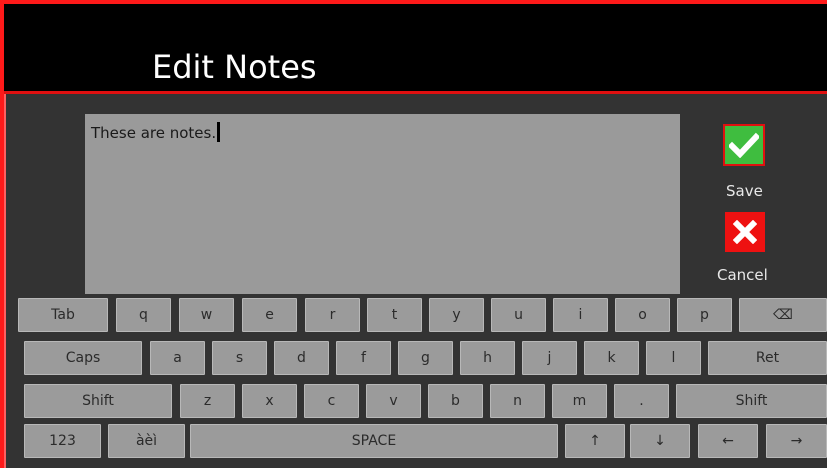  I want to click on key-l: l, so click(673, 358).